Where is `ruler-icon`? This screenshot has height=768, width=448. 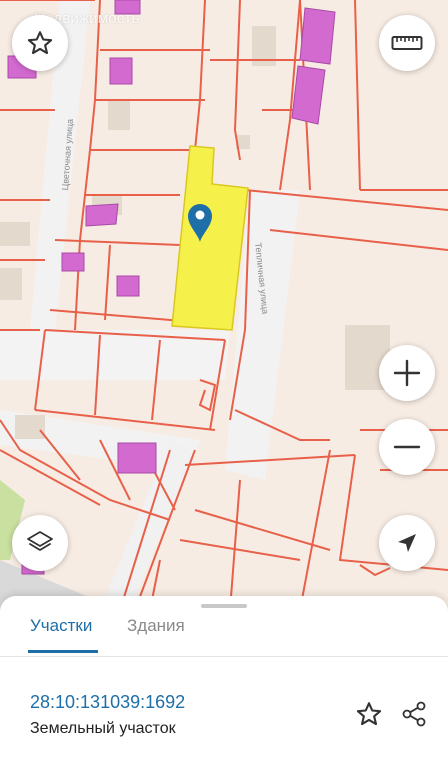
ruler-icon is located at coordinates (407, 43).